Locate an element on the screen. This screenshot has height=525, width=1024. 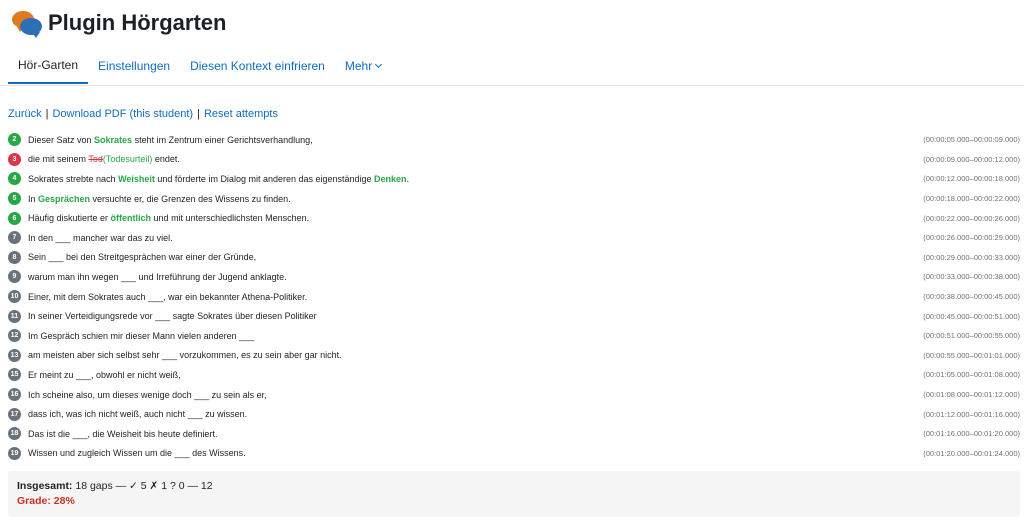
timestamp-range: (00:00:12.000–00:00:18.000) is located at coordinates (971, 179).